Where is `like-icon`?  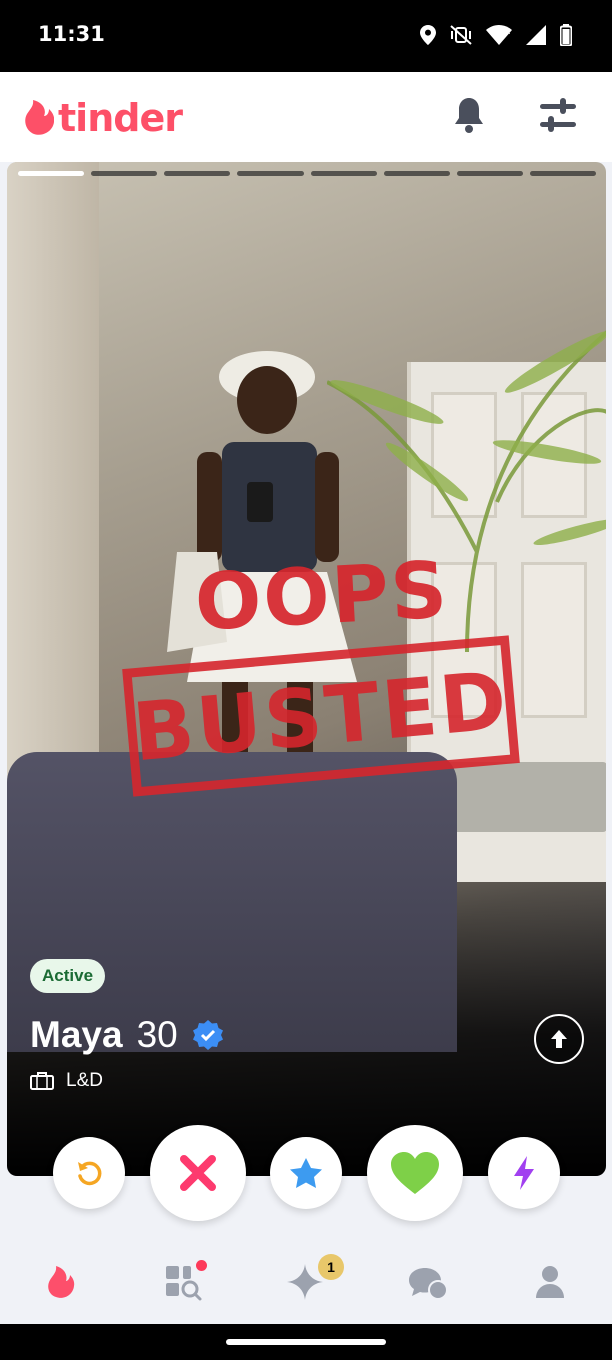 like-icon is located at coordinates (415, 1173).